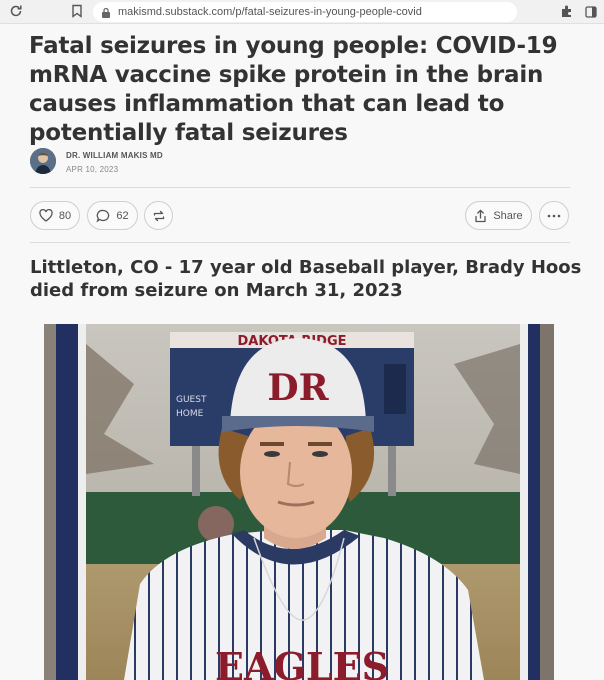 The height and width of the screenshot is (680, 604). I want to click on bookmark-icon, so click(77, 11).